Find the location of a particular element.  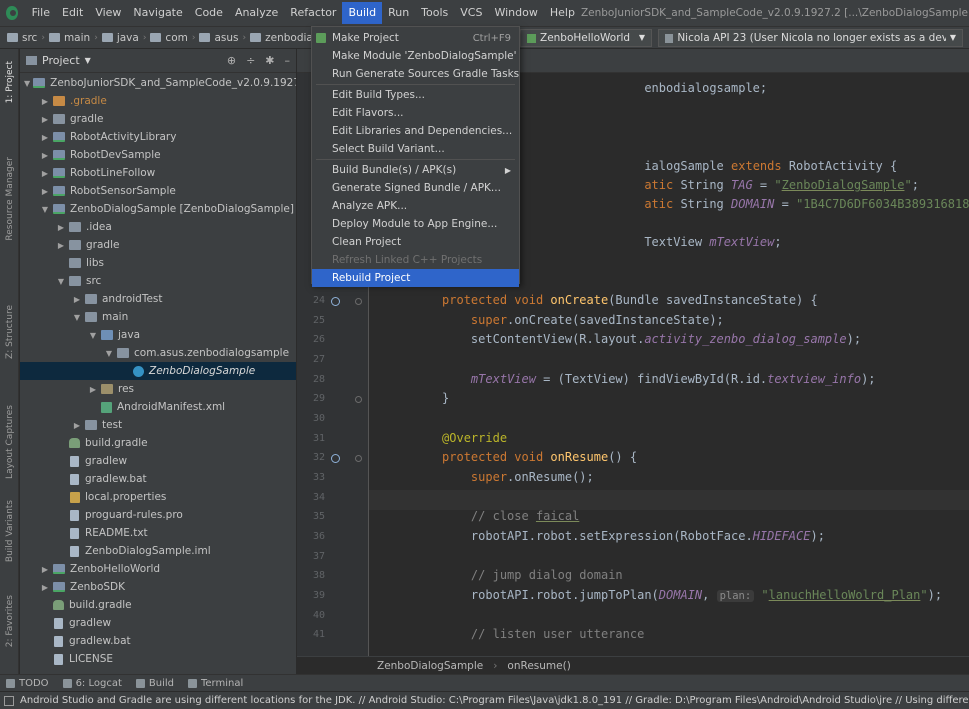

menu-window: Window is located at coordinates (515, 13).